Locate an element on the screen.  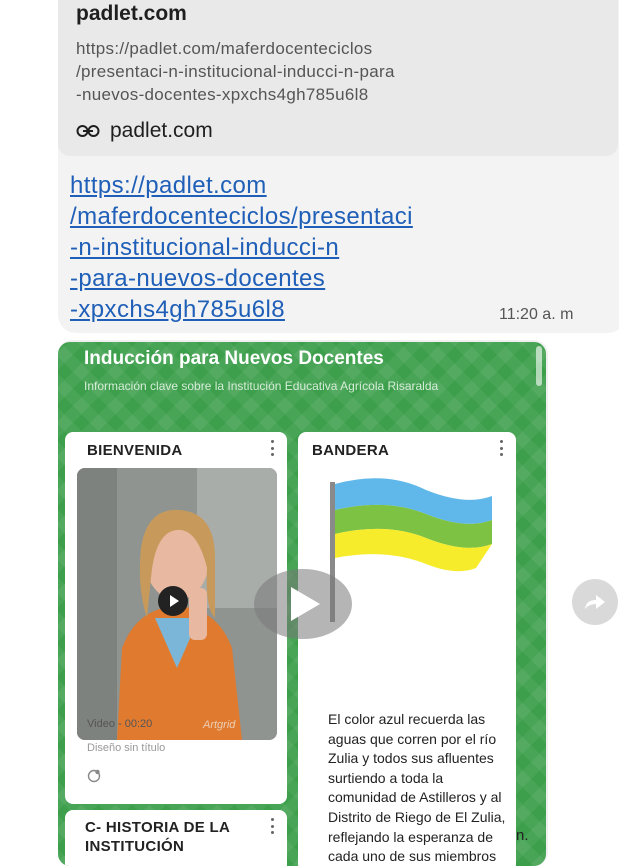
scrollbar-thumb is located at coordinates (539, 366).